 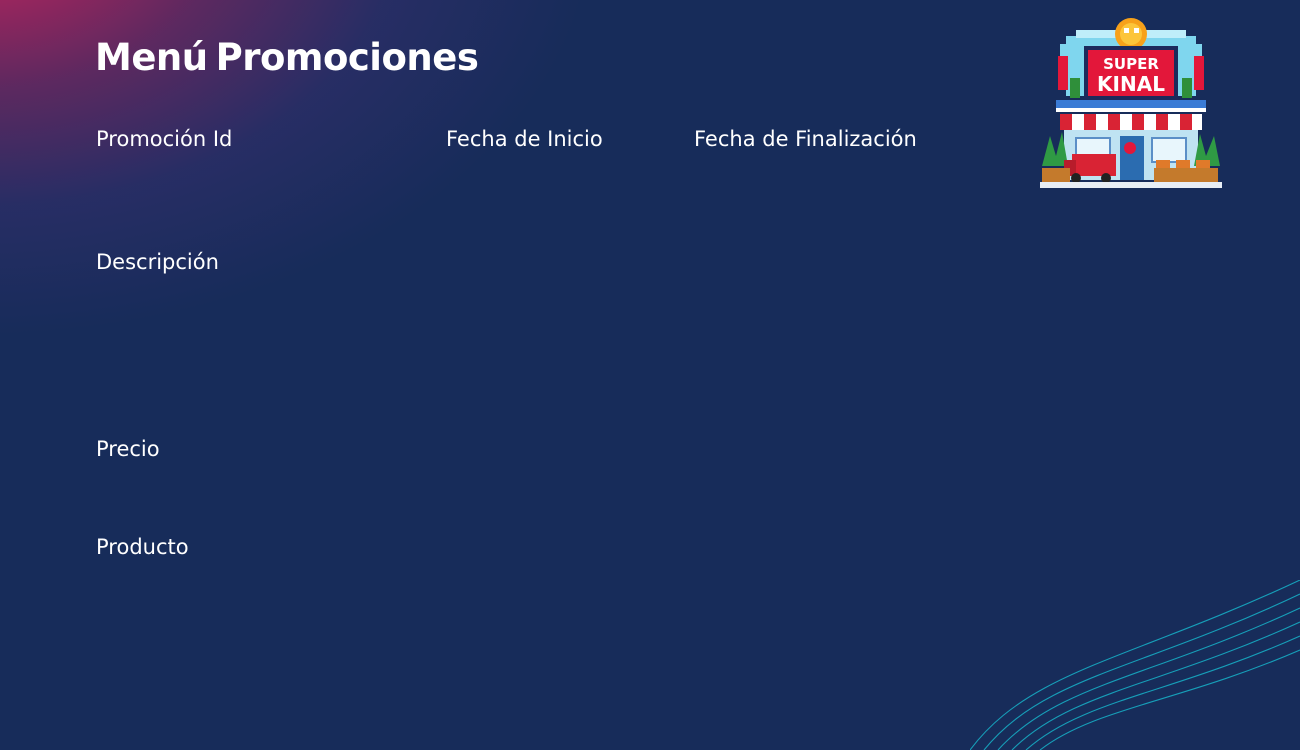 What do you see at coordinates (1131, 64) in the screenshot?
I see `logo-line-1: SUPER` at bounding box center [1131, 64].